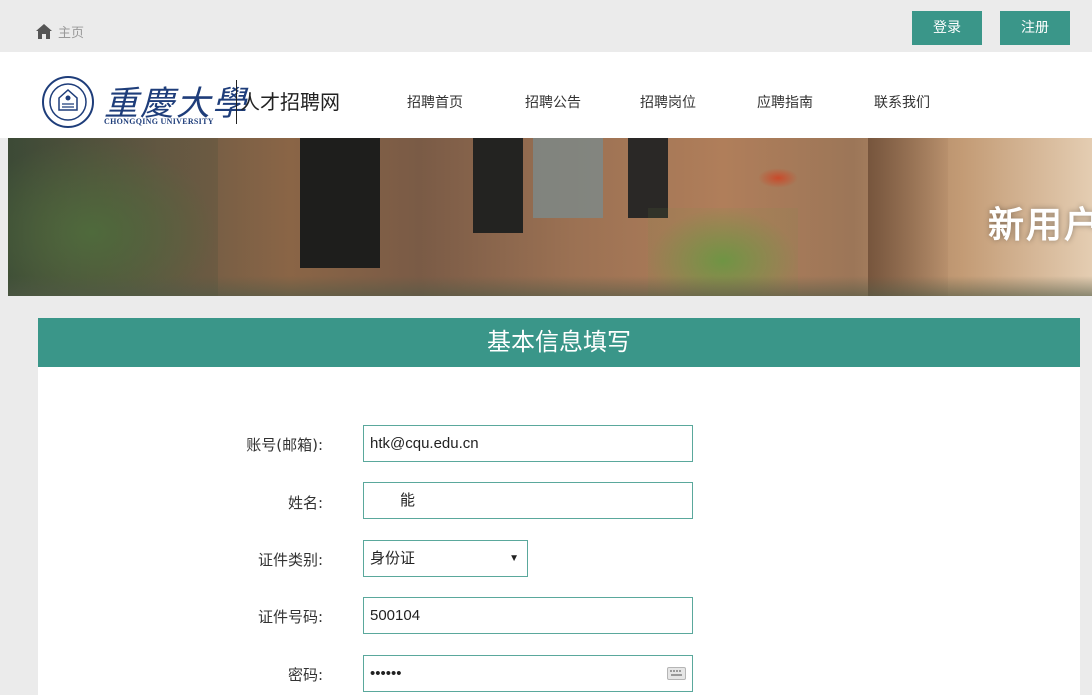 This screenshot has width=1092, height=695. What do you see at coordinates (676, 673) in the screenshot?
I see `keyboard-icon` at bounding box center [676, 673].